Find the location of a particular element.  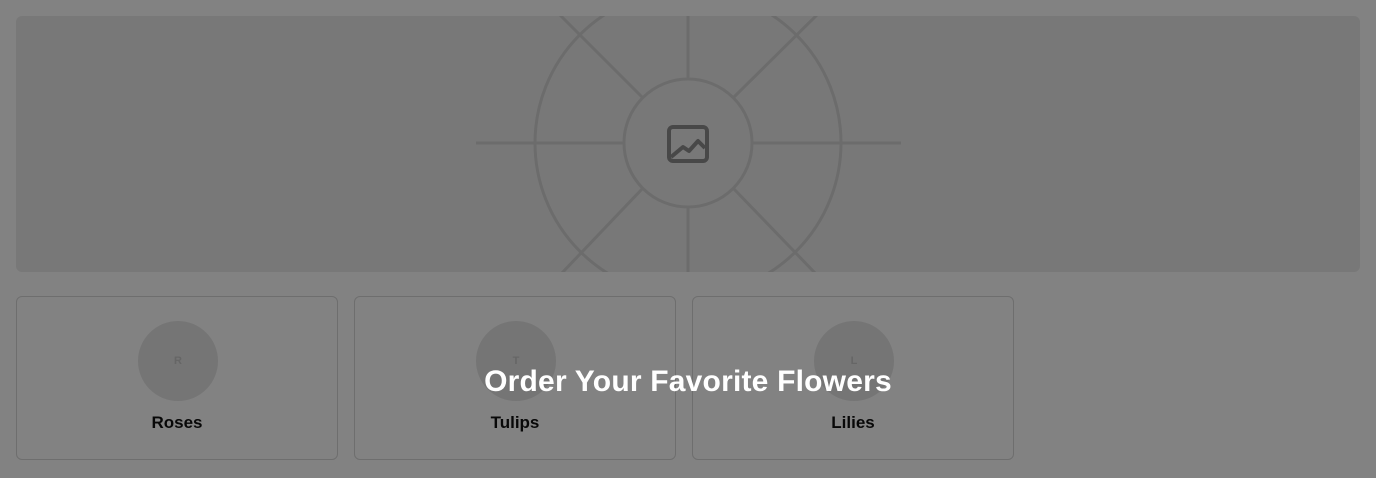

overlay-title: Order Your Favorite Flowers is located at coordinates (688, 381).